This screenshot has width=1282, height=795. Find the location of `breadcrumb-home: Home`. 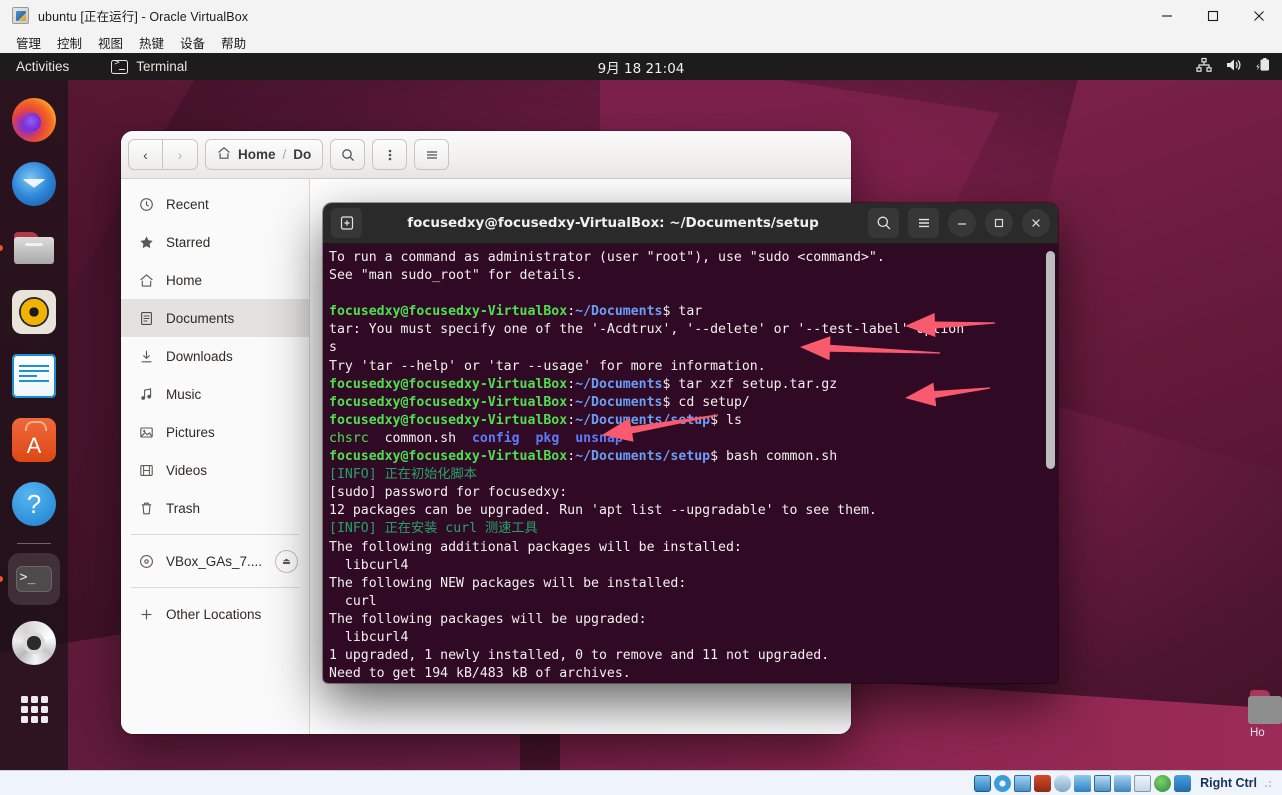

breadcrumb-home: Home is located at coordinates (257, 154).